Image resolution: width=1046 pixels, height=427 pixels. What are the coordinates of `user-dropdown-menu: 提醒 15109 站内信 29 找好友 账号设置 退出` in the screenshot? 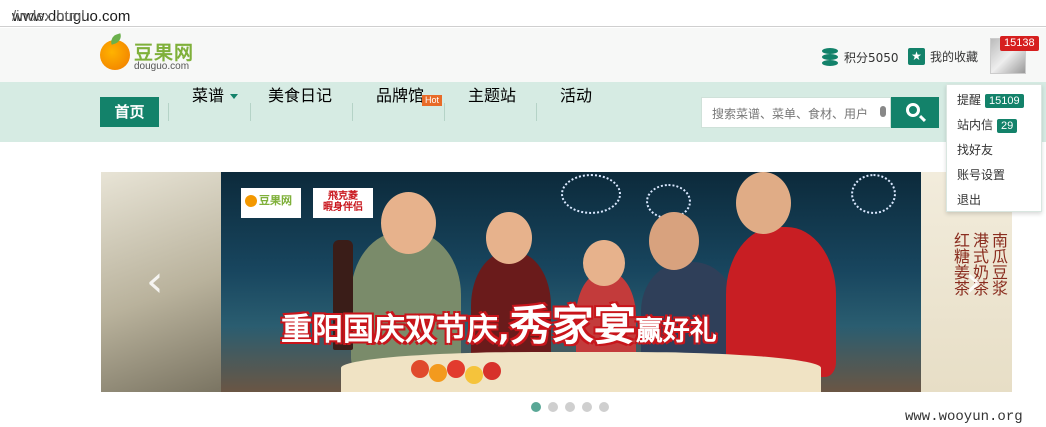 It's located at (994, 148).